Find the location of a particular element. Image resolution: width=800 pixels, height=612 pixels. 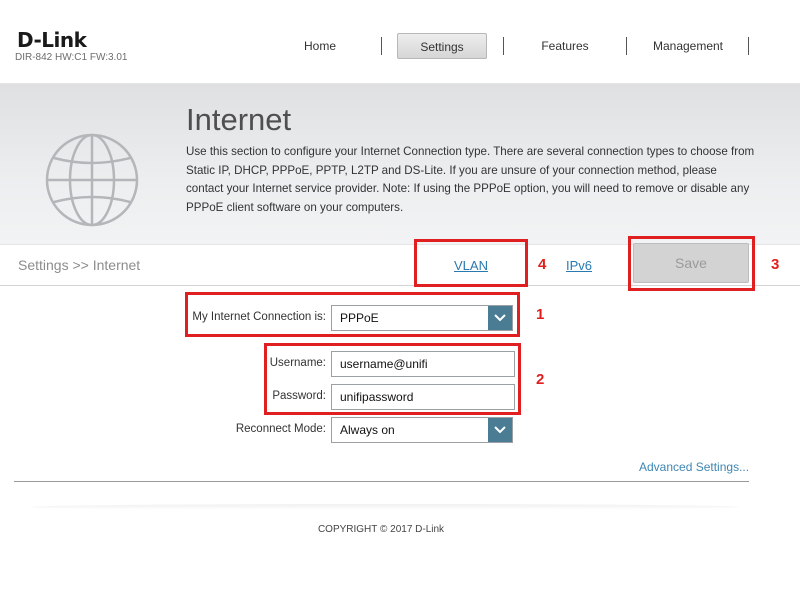

tab-features: Features is located at coordinates (565, 46).